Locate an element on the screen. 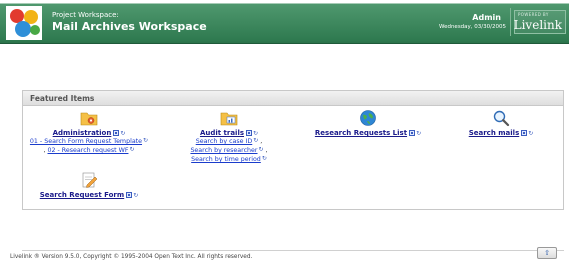  folder-gear-icon is located at coordinates (89, 118).